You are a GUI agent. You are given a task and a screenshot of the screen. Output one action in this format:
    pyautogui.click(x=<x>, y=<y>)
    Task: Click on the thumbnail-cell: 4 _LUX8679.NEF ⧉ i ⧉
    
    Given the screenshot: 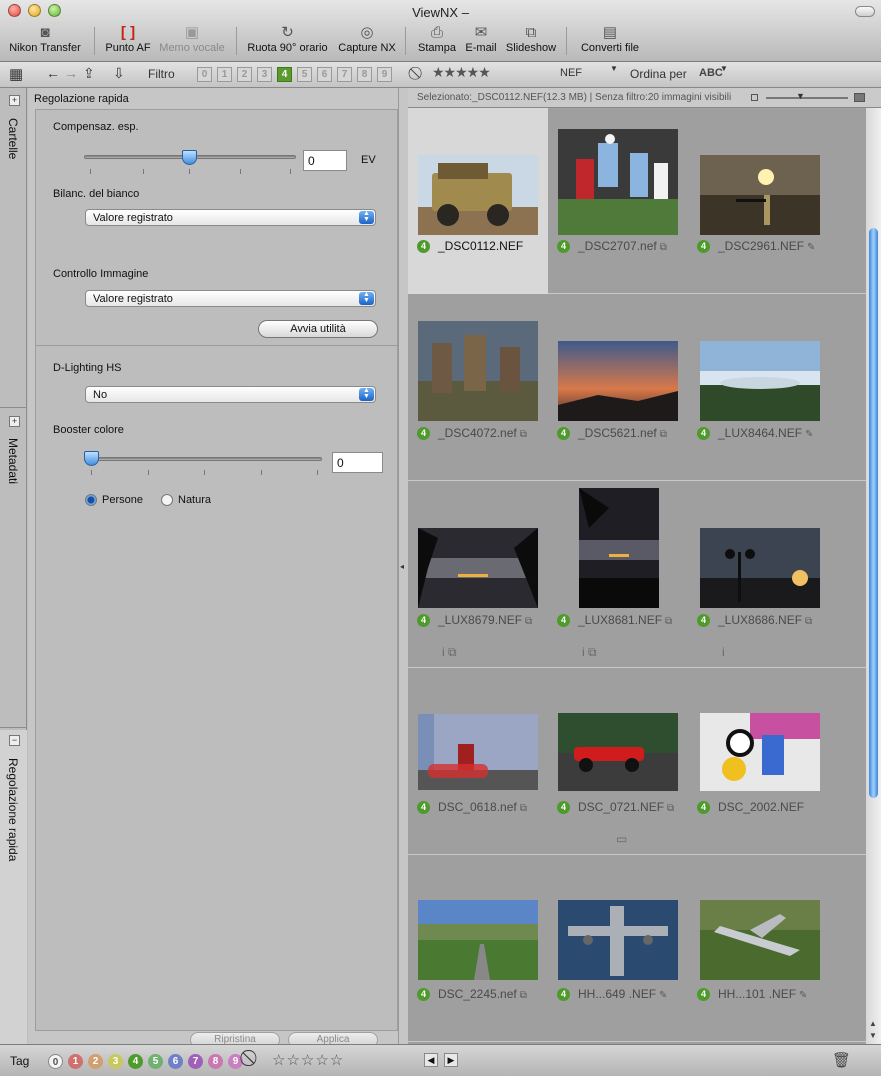 What is the action you would take?
    pyautogui.click(x=478, y=575)
    